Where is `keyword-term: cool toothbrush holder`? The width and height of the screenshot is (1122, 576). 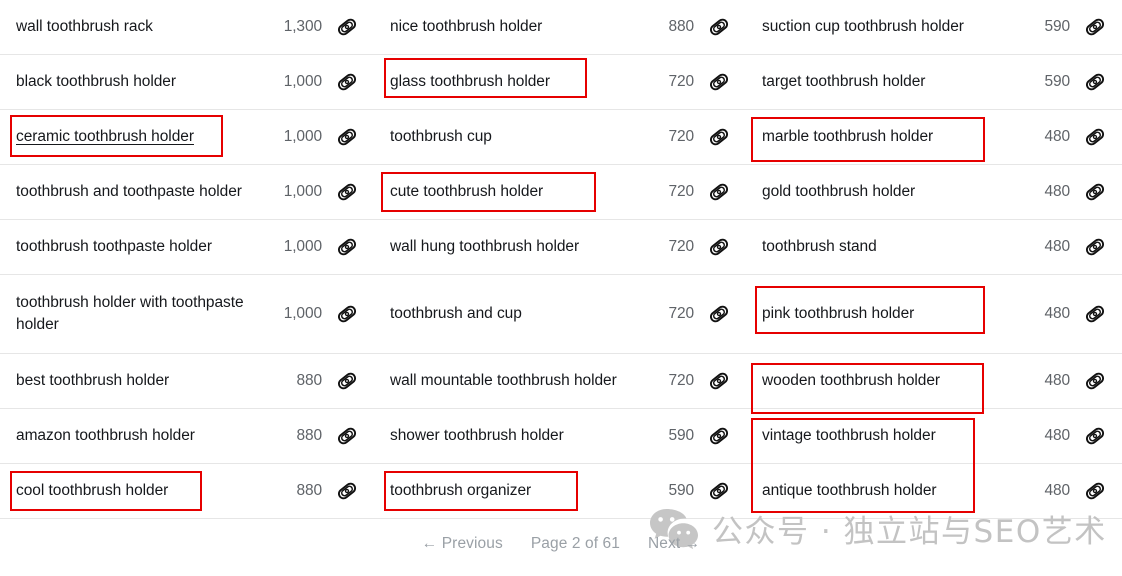 keyword-term: cool toothbrush holder is located at coordinates (146, 491).